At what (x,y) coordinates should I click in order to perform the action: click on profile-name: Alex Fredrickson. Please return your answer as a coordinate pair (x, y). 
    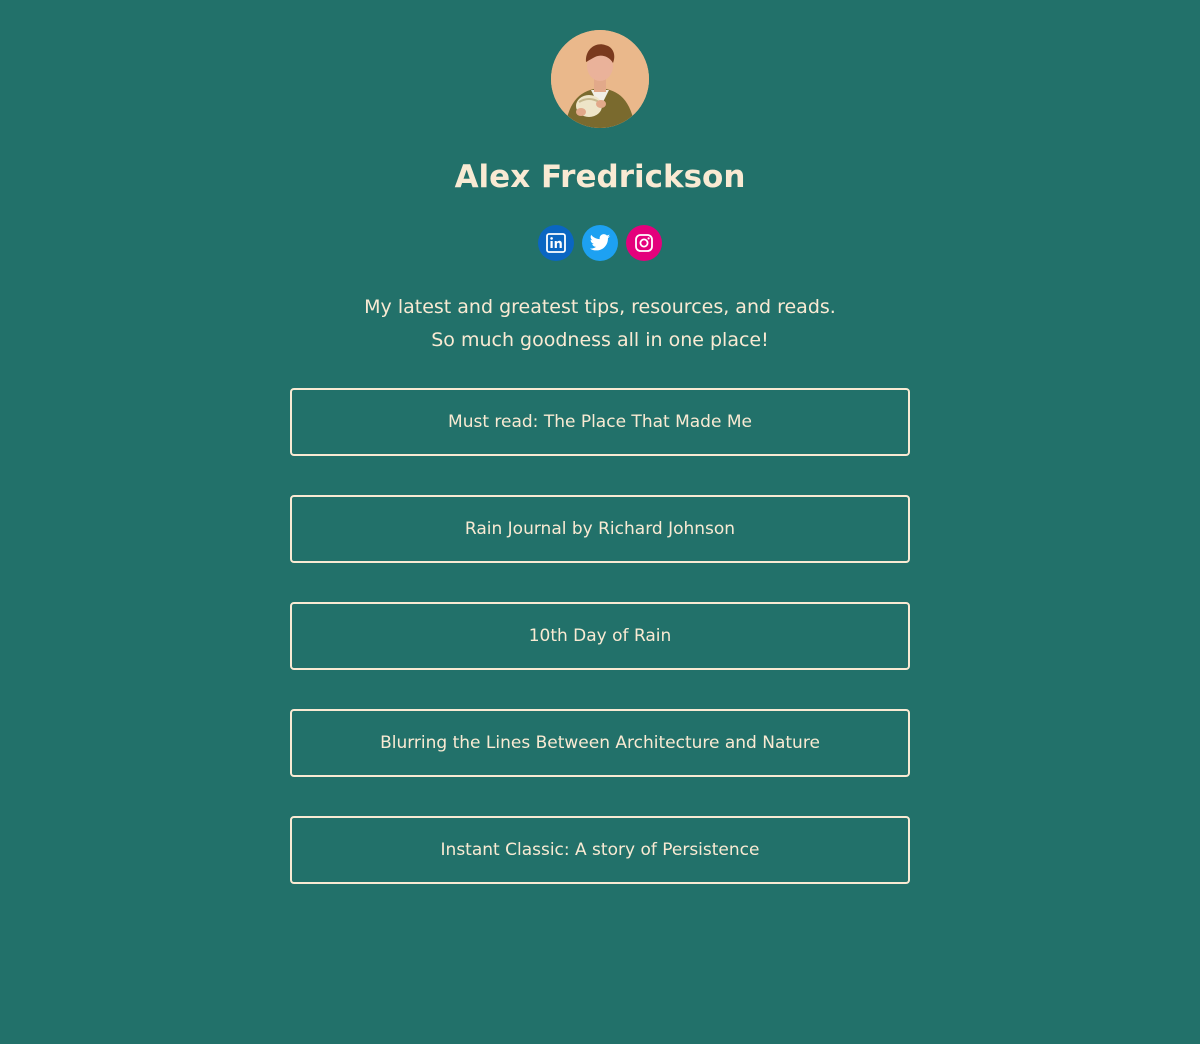
    Looking at the image, I should click on (600, 177).